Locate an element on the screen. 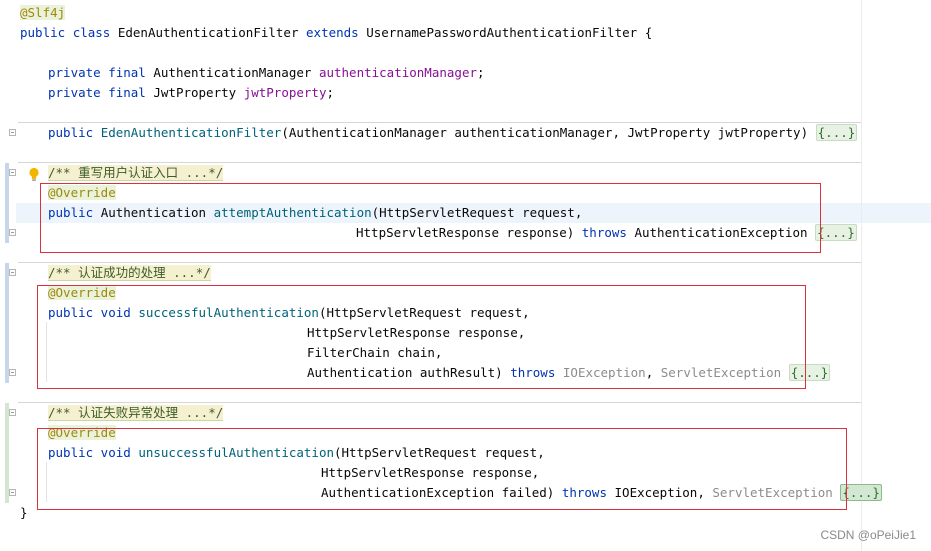  param-line: FilterChain chain, is located at coordinates (375, 352).